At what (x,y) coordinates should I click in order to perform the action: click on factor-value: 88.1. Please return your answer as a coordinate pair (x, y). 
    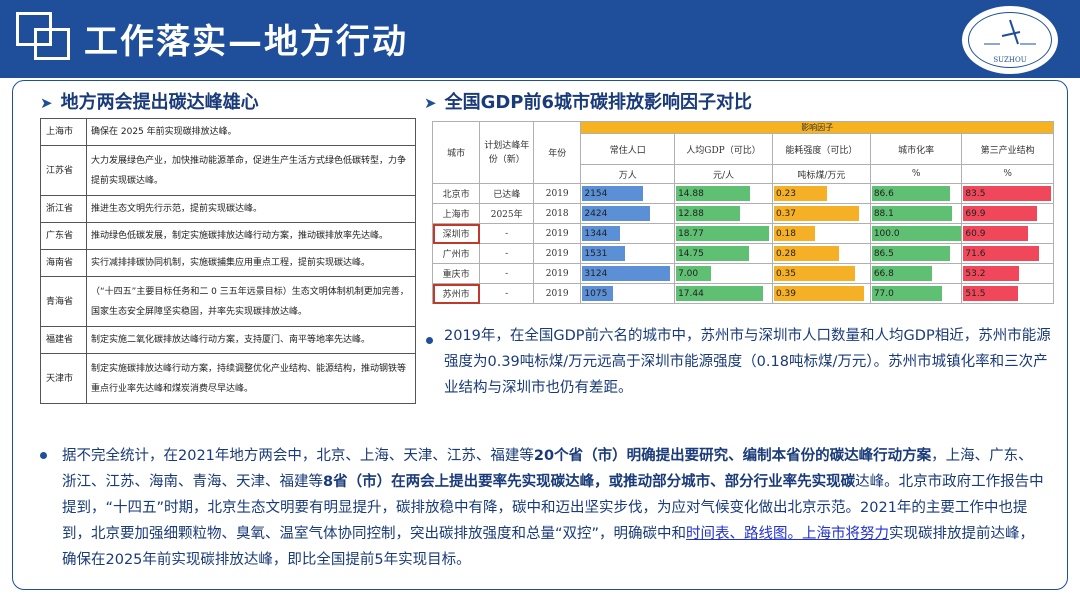
    Looking at the image, I should click on (883, 213).